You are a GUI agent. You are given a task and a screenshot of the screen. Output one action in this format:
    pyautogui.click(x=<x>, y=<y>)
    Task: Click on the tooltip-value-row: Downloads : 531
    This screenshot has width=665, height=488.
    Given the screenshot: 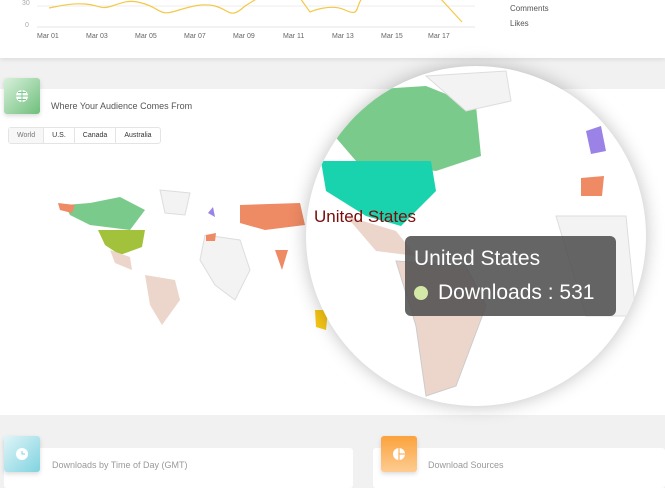 What is the action you would take?
    pyautogui.click(x=516, y=292)
    